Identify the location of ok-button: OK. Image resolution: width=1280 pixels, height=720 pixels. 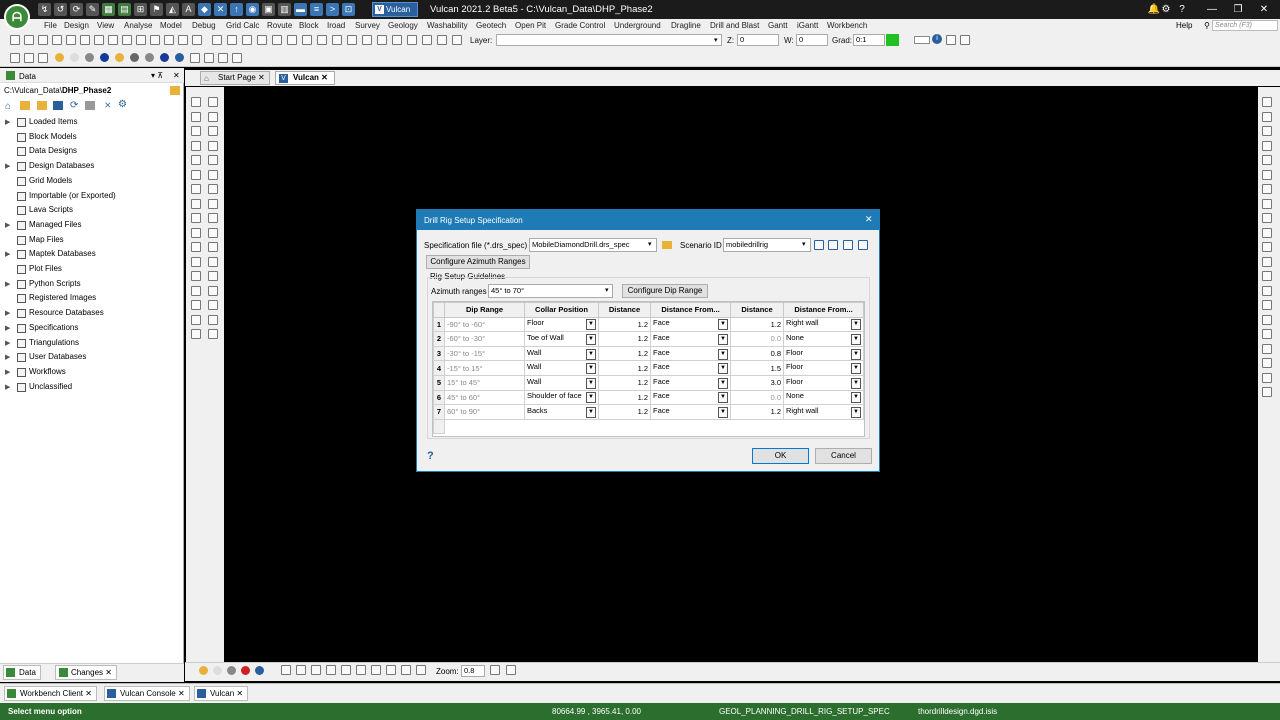
(780, 456).